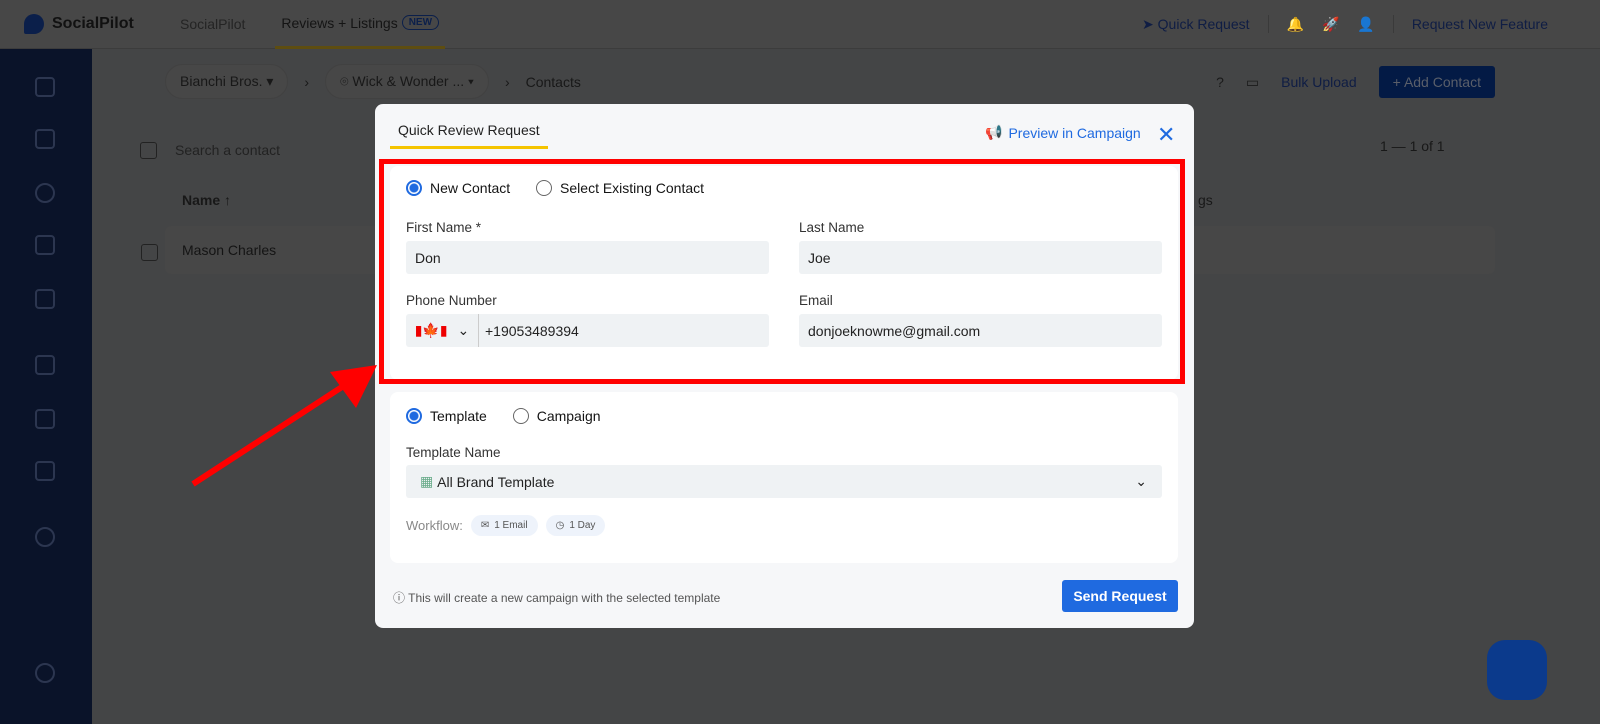 This screenshot has width=1600, height=724. Describe the element at coordinates (1166, 135) in the screenshot. I see `close-icon: ✕` at that location.